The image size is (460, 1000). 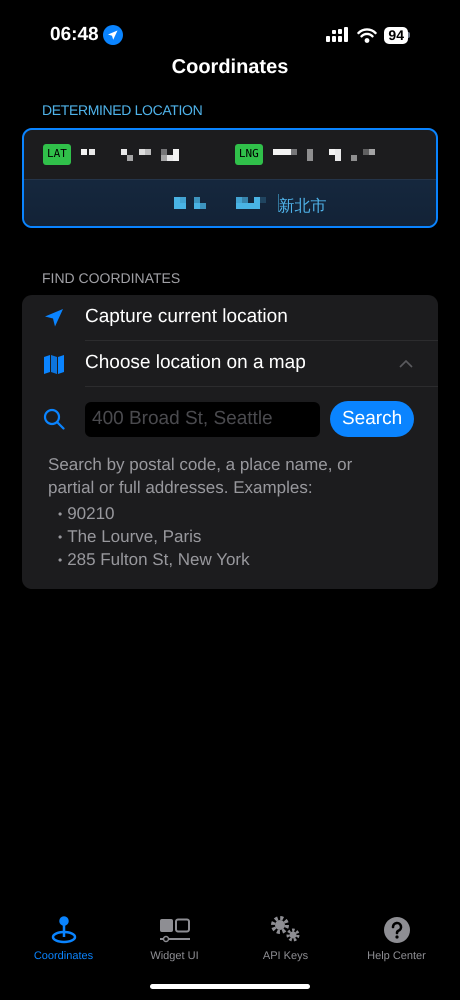 What do you see at coordinates (158, 559) in the screenshot?
I see `example-text: 285 Fulton St, New York` at bounding box center [158, 559].